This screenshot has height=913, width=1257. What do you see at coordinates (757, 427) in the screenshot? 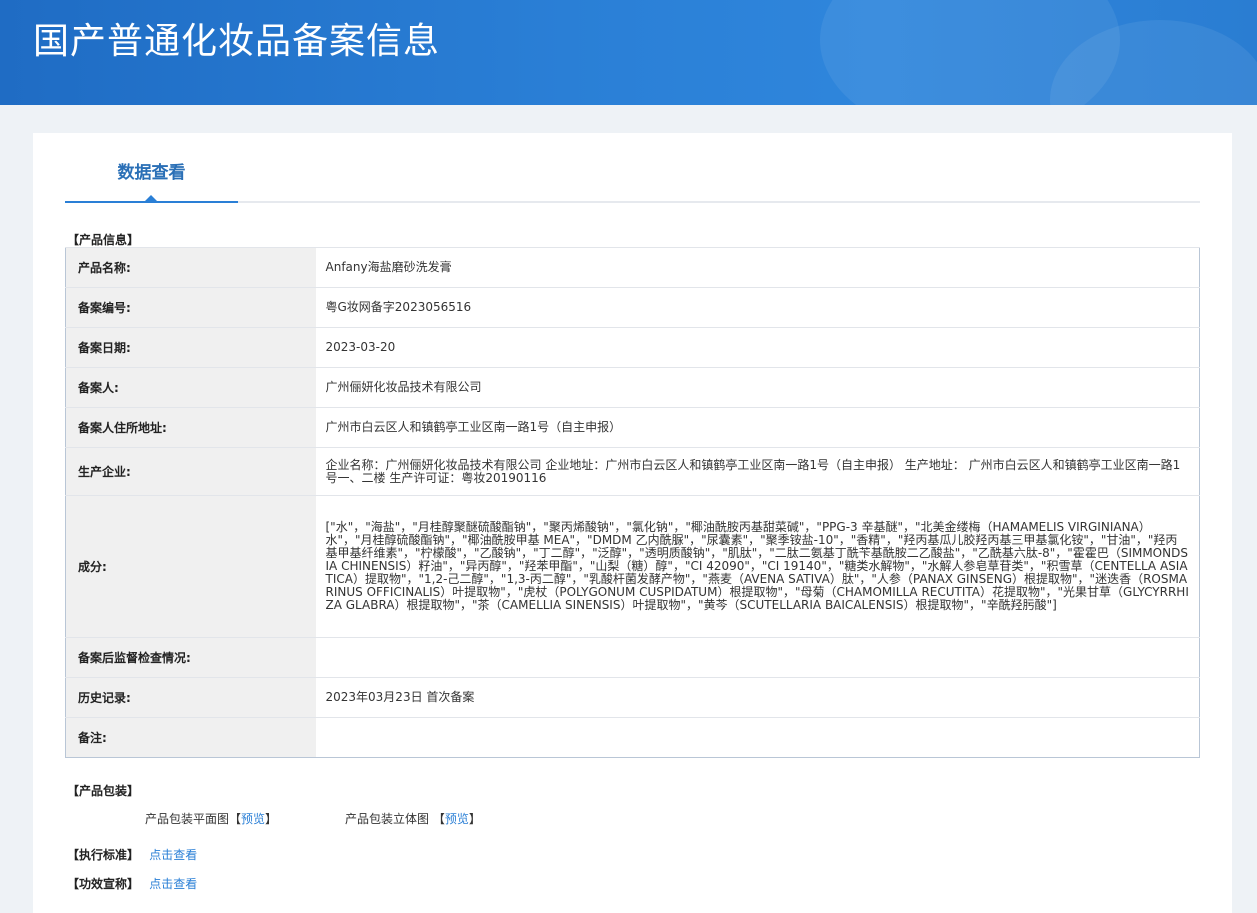
I see `row-value: 广州市白云区人和镇鹤亭工业区南一路1号（自主申报）` at bounding box center [757, 427].